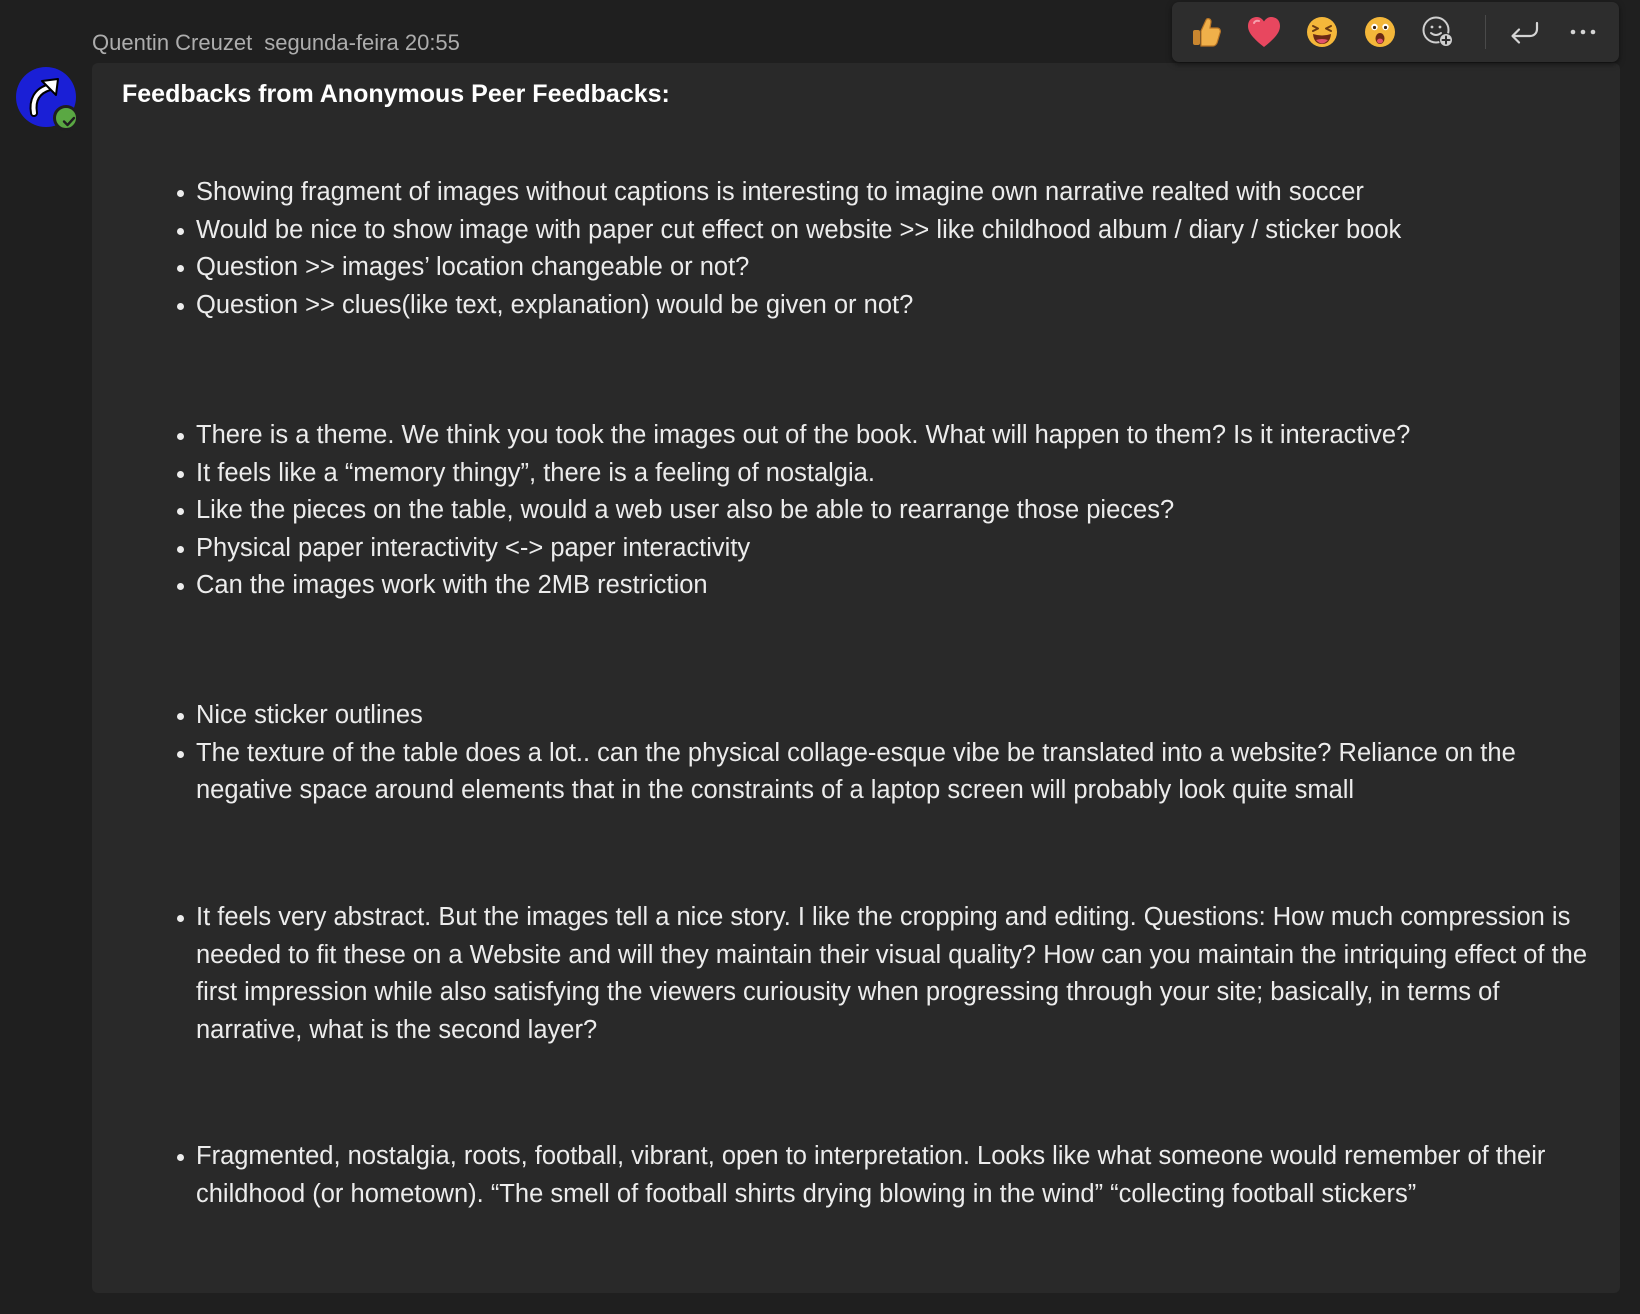  I want to click on laughing-face-icon, so click(1322, 32).